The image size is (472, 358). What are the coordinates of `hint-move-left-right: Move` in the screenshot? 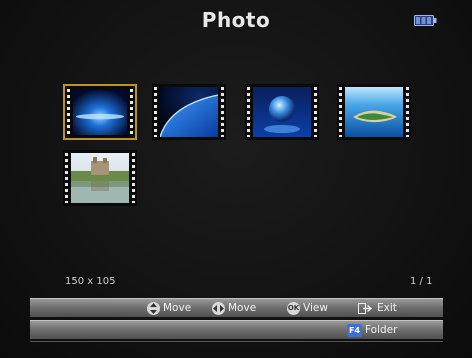 It's located at (234, 308).